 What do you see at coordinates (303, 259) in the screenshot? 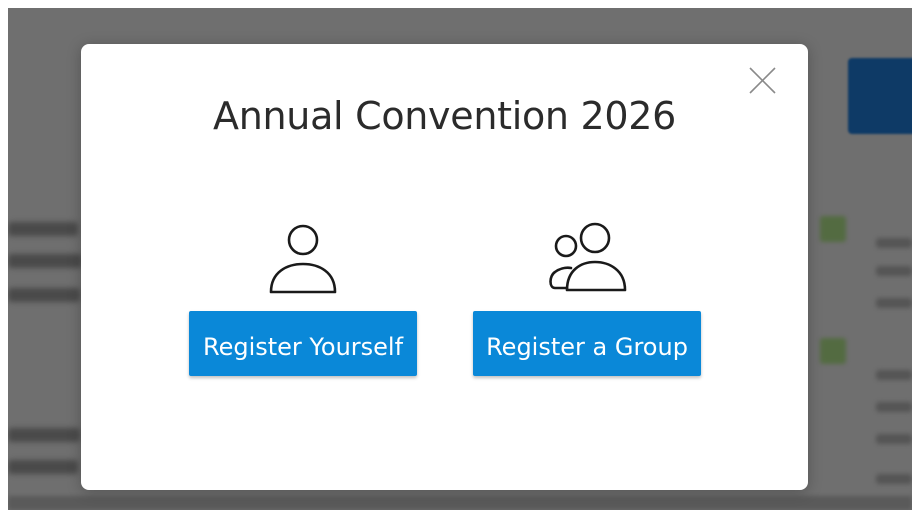
I see `person-icon` at bounding box center [303, 259].